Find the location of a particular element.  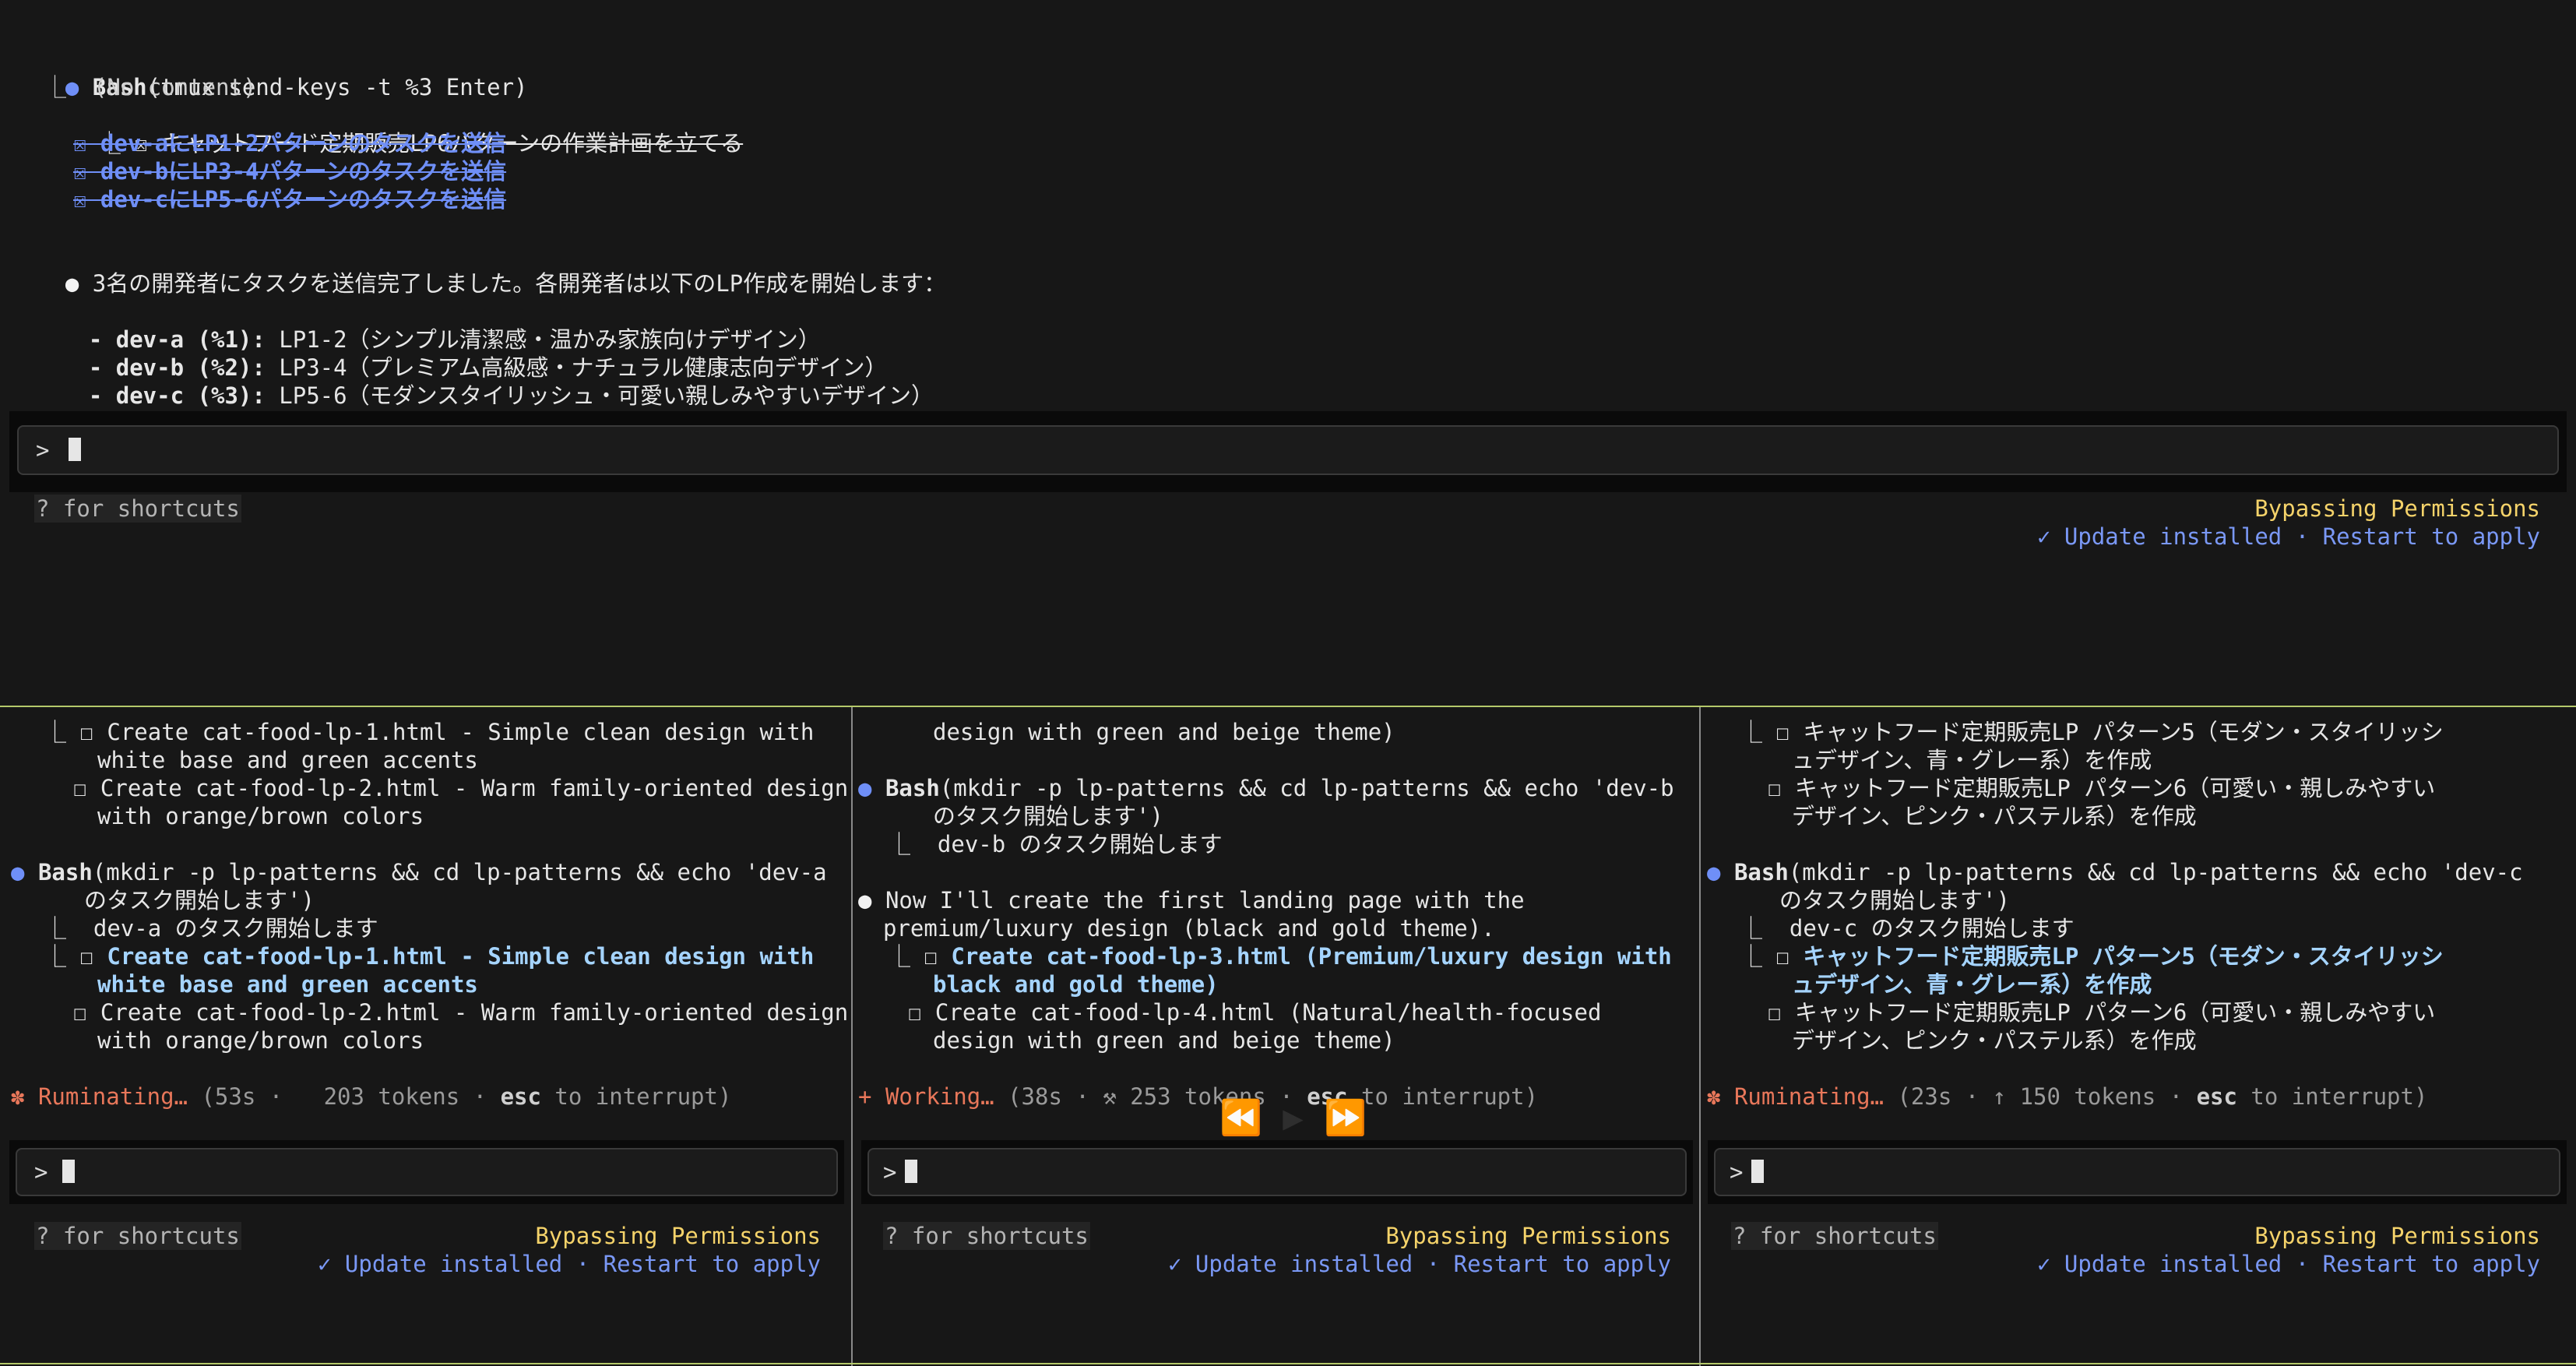

todo-line: white base and green accents is located at coordinates (287, 760).